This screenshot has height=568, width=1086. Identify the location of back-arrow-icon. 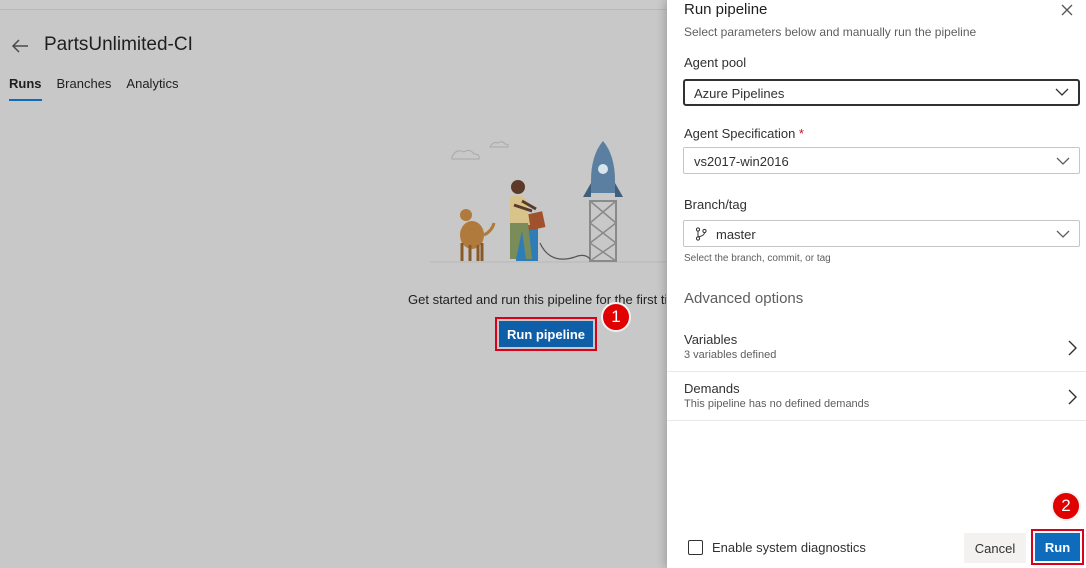
(21, 46).